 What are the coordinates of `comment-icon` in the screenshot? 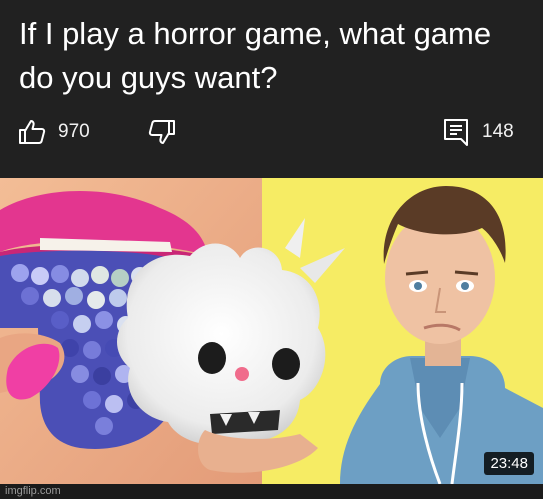 It's located at (456, 132).